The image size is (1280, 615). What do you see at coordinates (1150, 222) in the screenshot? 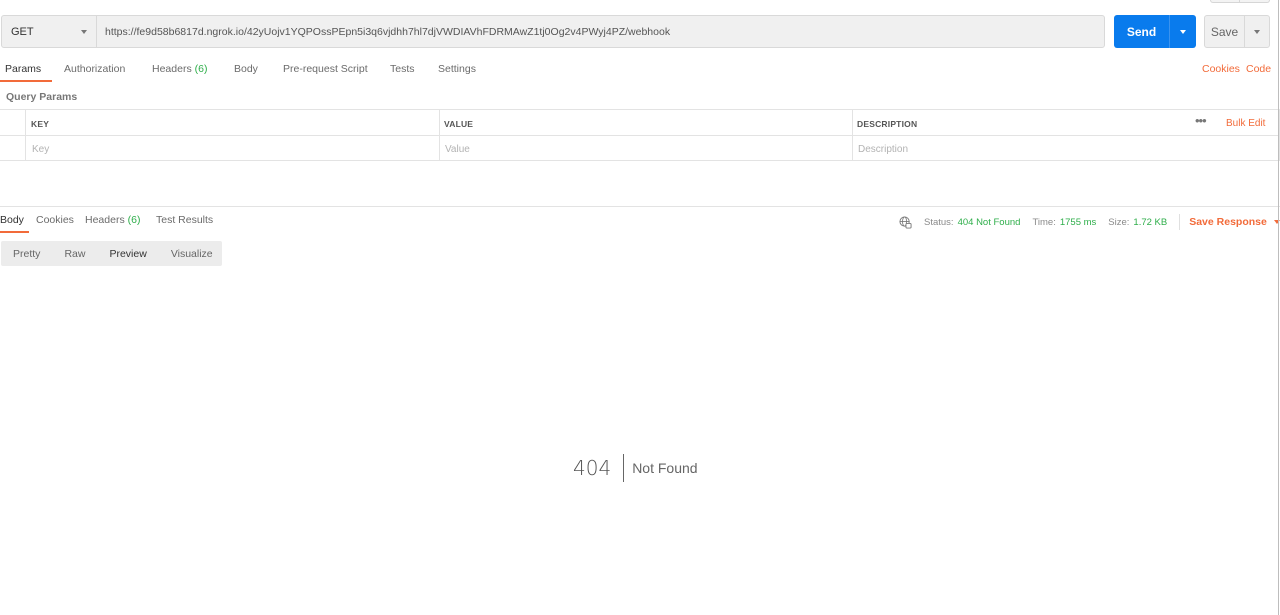
I see `size-value: 1.72 KB` at bounding box center [1150, 222].